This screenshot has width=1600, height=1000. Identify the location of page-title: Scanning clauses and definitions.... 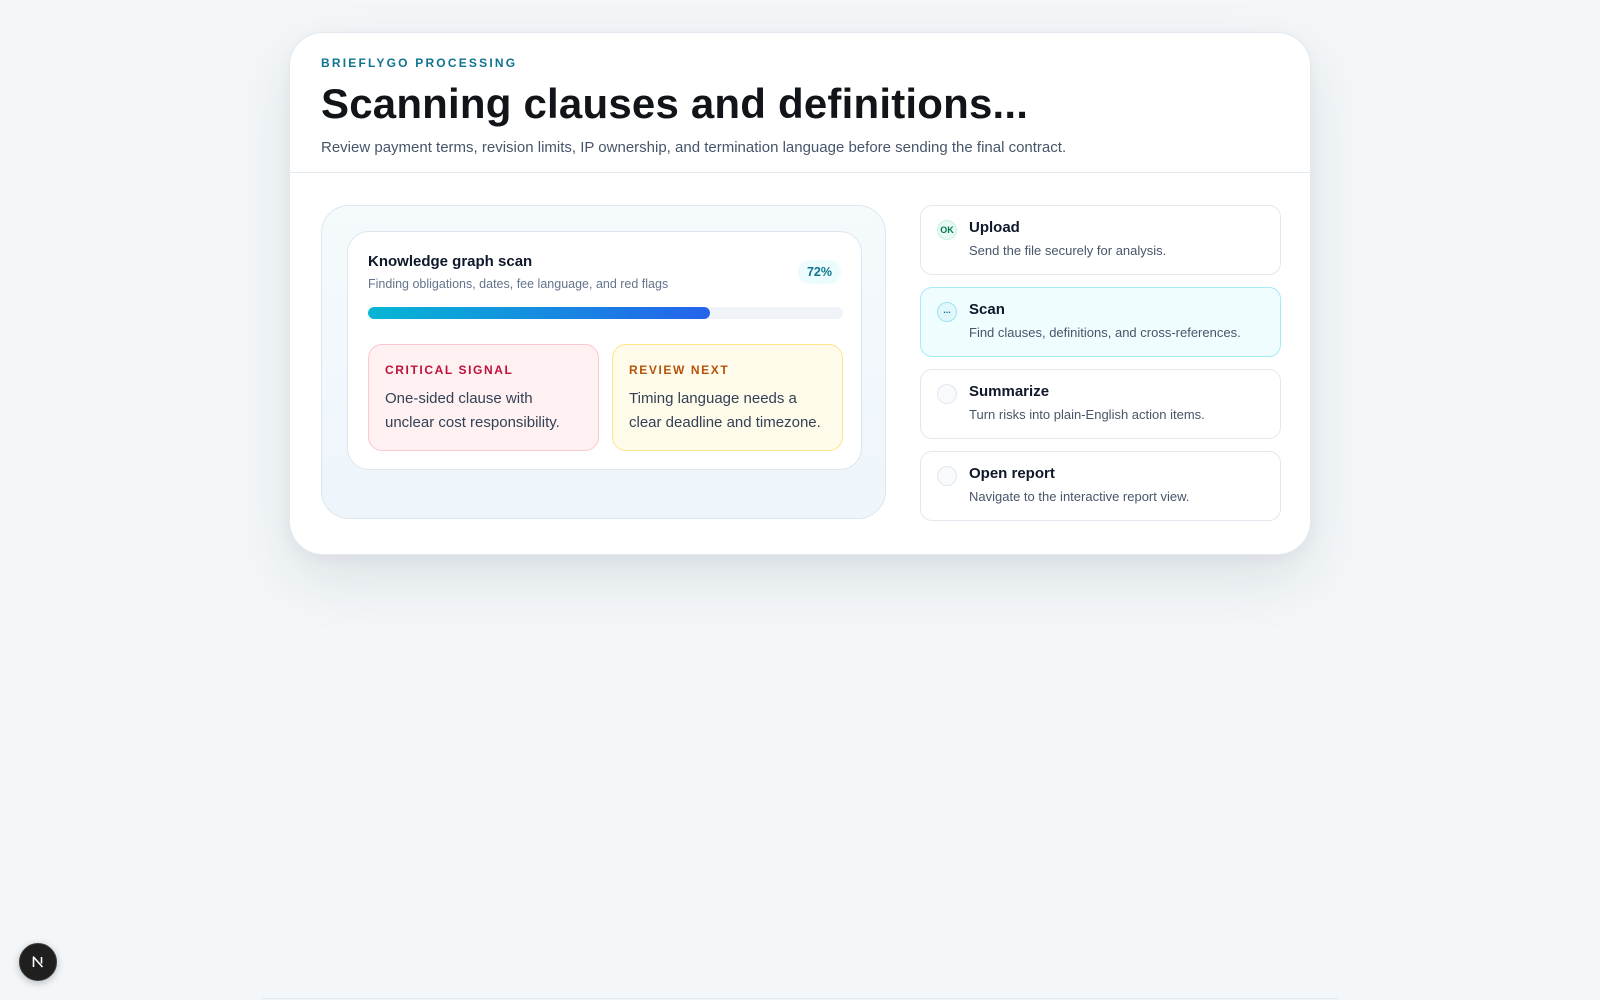
(675, 103).